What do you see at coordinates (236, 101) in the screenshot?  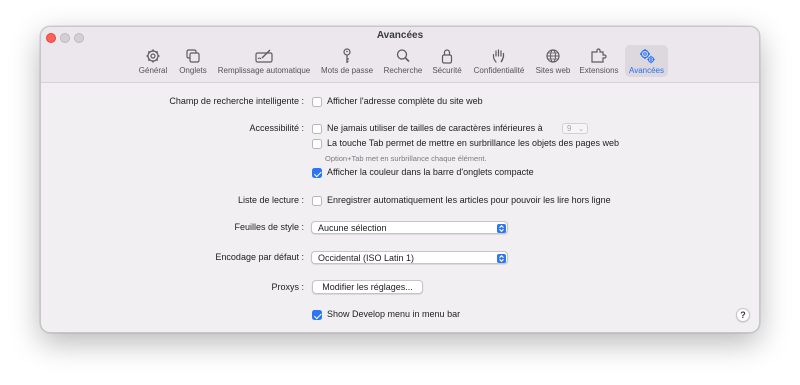 I see `smart-search-label: Champ de recherche intelligente :` at bounding box center [236, 101].